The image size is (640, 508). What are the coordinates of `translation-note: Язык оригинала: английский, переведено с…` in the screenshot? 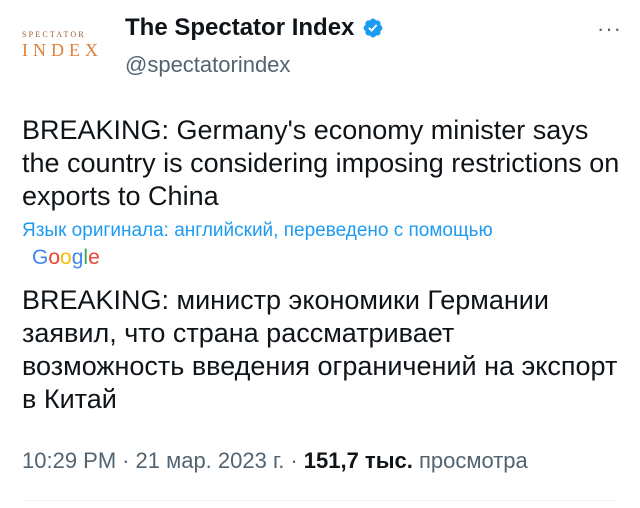 It's located at (257, 231).